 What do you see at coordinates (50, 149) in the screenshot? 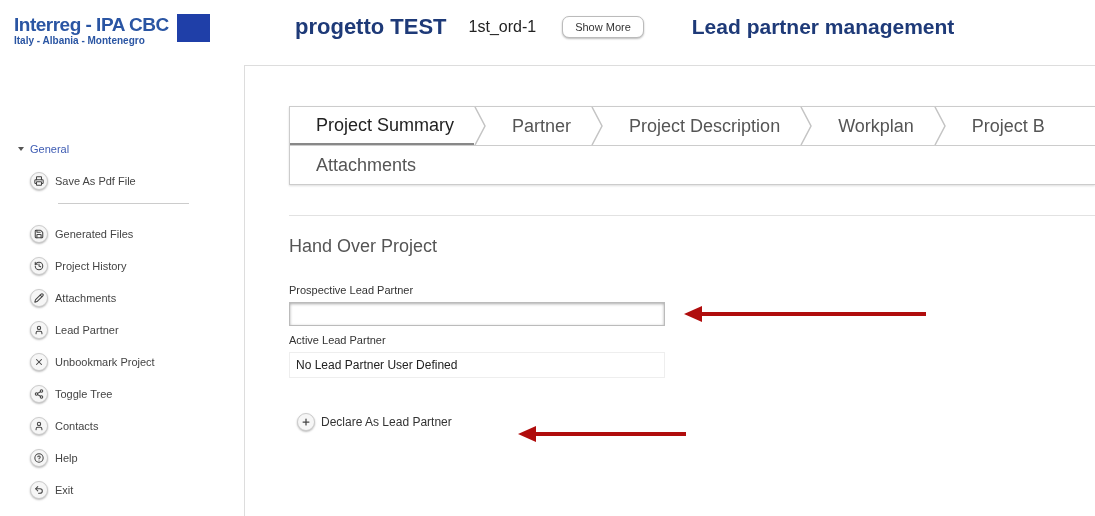
I see `section-label: General` at bounding box center [50, 149].